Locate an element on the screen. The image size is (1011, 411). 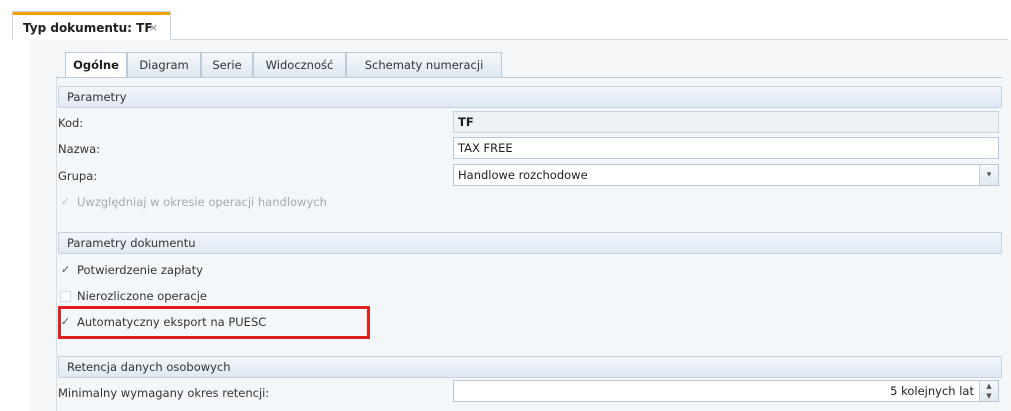
grupa-select-value: Handlowe rozchodowe is located at coordinates (523, 175).